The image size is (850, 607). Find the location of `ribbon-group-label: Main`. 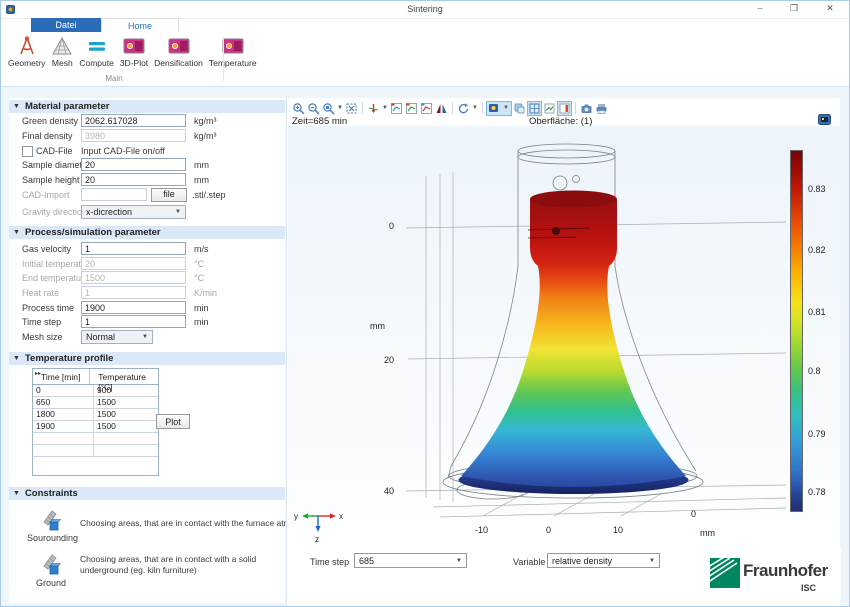

ribbon-group-label: Main is located at coordinates (114, 78).